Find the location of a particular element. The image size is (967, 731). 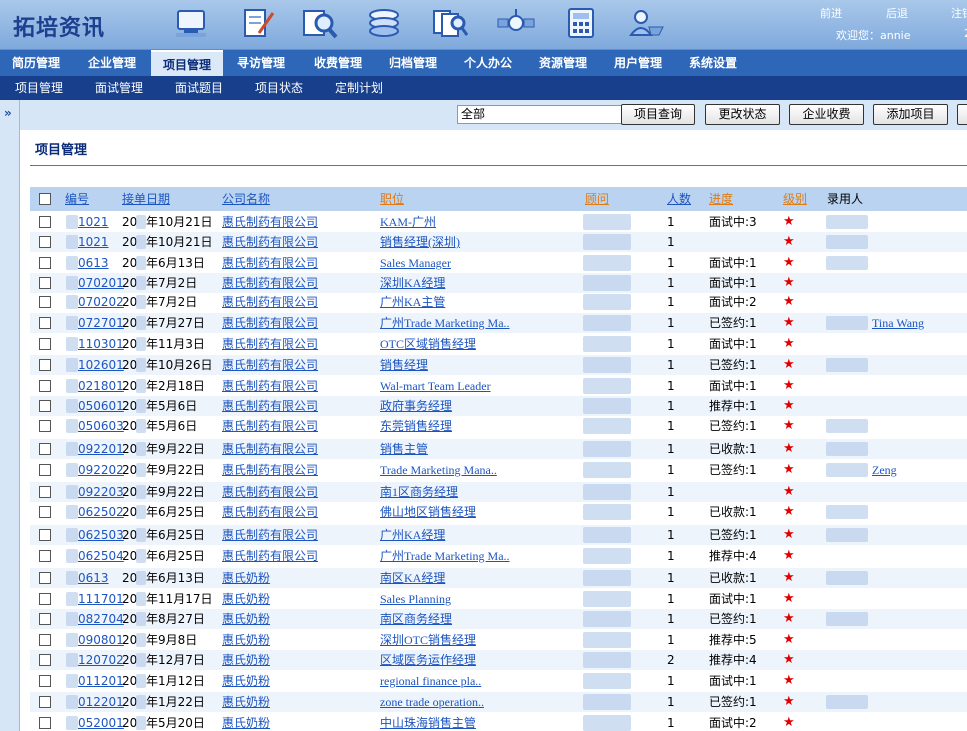

company-fee-button: 企业收费 is located at coordinates (826, 114).